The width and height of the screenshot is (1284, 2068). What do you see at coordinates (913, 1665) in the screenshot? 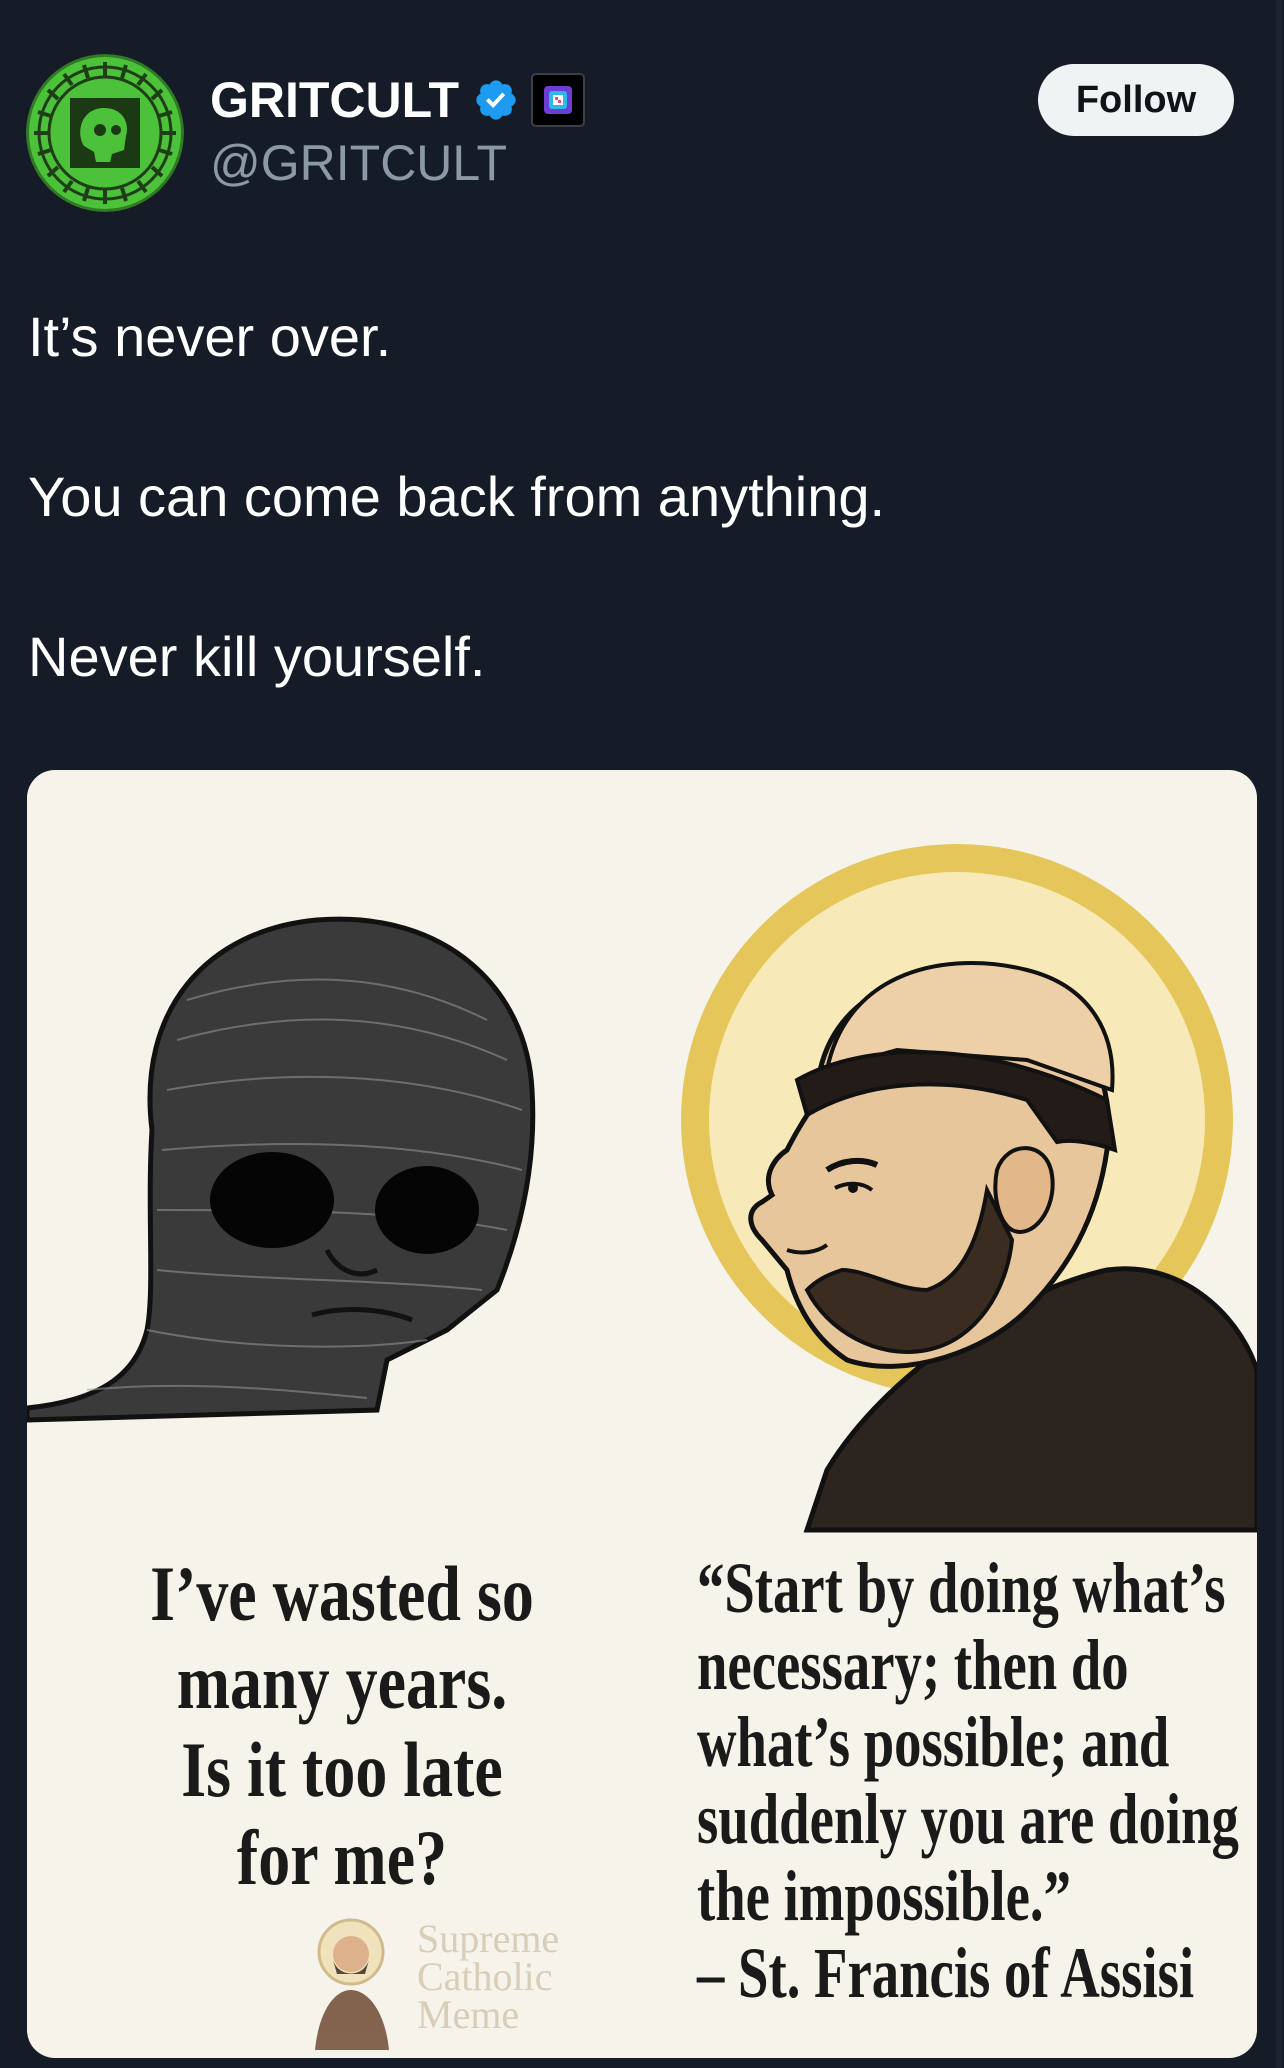
I see `quote-line: necessary; then do` at bounding box center [913, 1665].